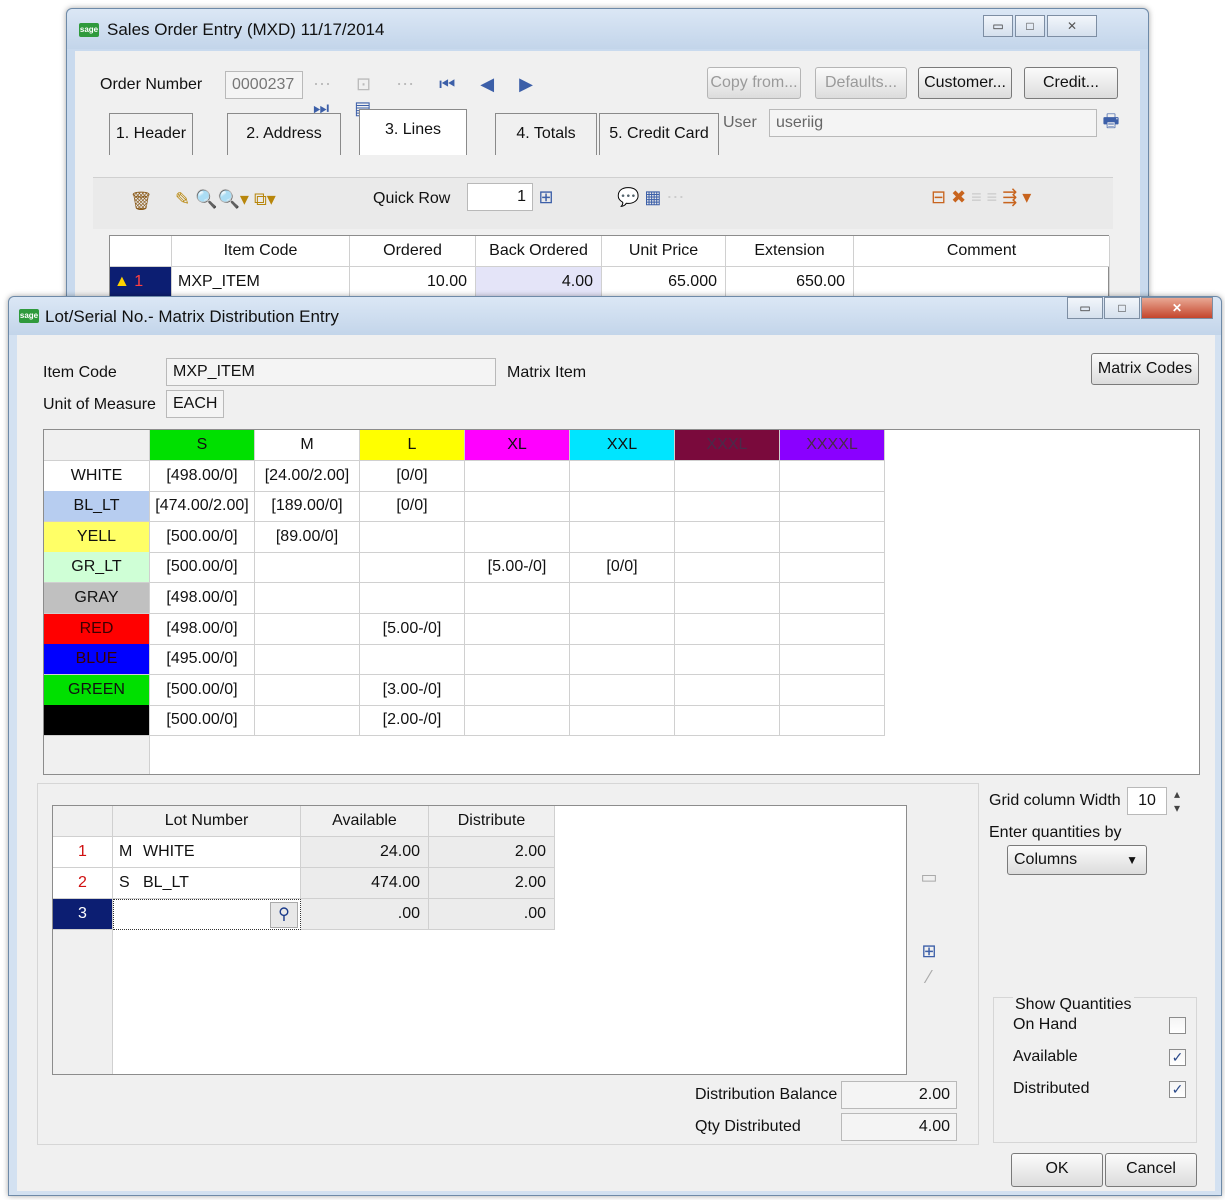 The image size is (1225, 1200). Describe the element at coordinates (412, 721) in the screenshot. I see `matrix-cell: [2.00-/0]` at that location.